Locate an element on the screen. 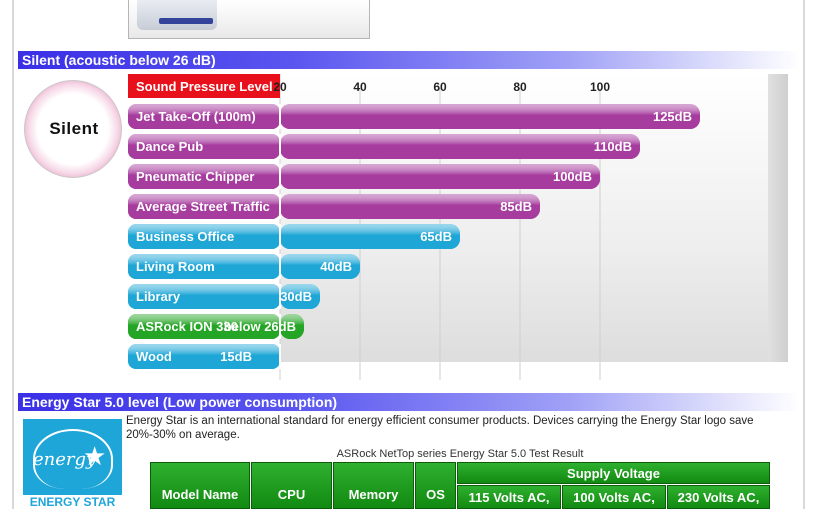 Image resolution: width=816 pixels, height=509 pixels. bar-category-label: Dance Pub is located at coordinates (169, 146).